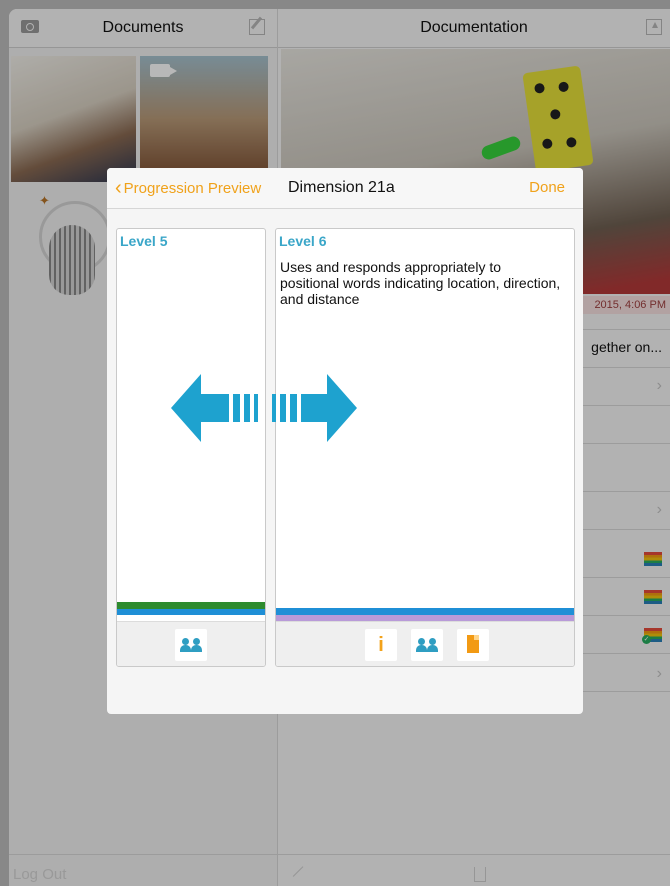  Describe the element at coordinates (192, 188) in the screenshot. I see `back-label: Progression Preview` at that location.